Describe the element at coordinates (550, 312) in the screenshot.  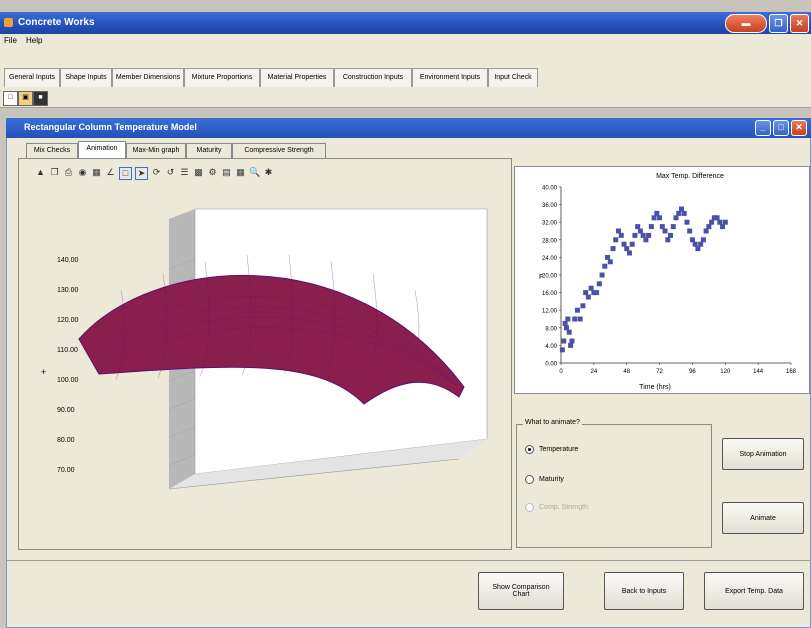
I see `y-tick-label: 12.00` at that location.